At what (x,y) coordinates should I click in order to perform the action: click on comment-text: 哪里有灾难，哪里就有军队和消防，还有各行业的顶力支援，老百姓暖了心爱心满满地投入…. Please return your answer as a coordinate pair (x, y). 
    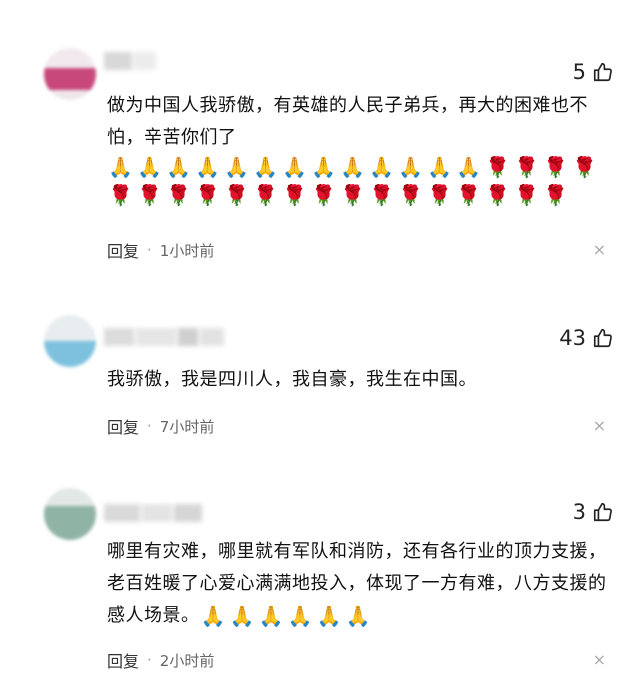
    Looking at the image, I should click on (357, 585).